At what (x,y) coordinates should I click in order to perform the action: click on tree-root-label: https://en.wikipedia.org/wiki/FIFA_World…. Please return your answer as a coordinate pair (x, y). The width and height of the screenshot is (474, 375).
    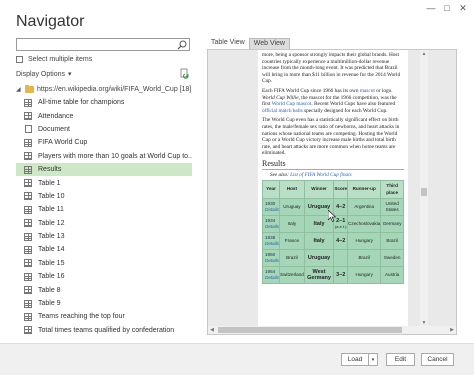
    Looking at the image, I should click on (114, 89).